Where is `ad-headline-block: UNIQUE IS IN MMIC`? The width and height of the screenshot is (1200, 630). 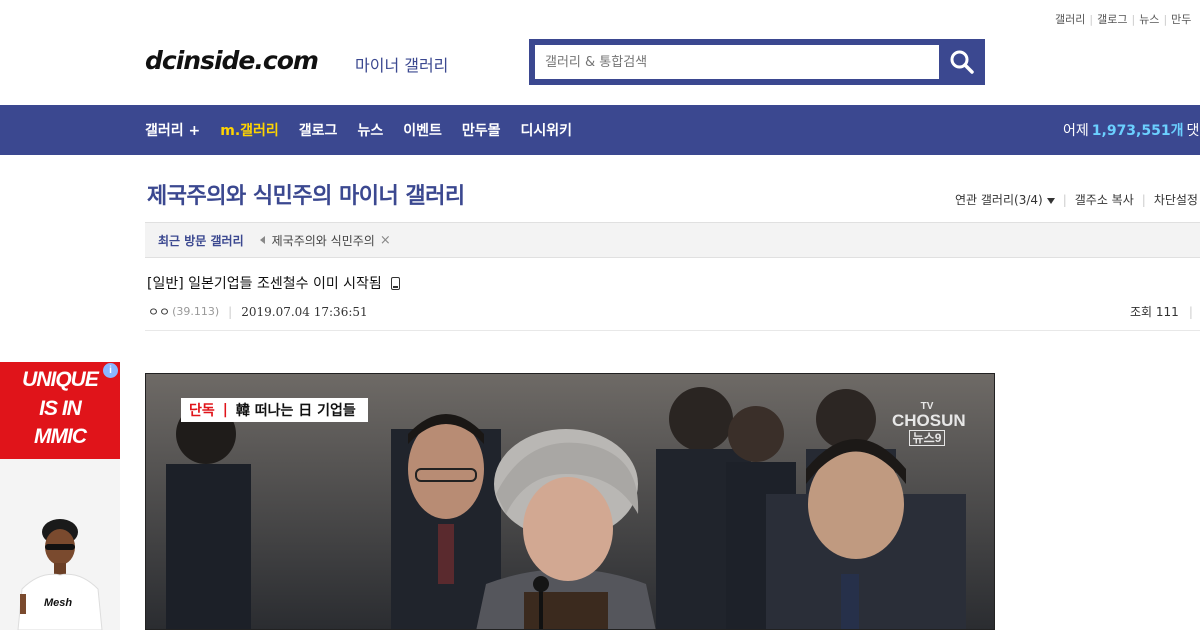
ad-headline-block: UNIQUE IS IN MMIC is located at coordinates (60, 410).